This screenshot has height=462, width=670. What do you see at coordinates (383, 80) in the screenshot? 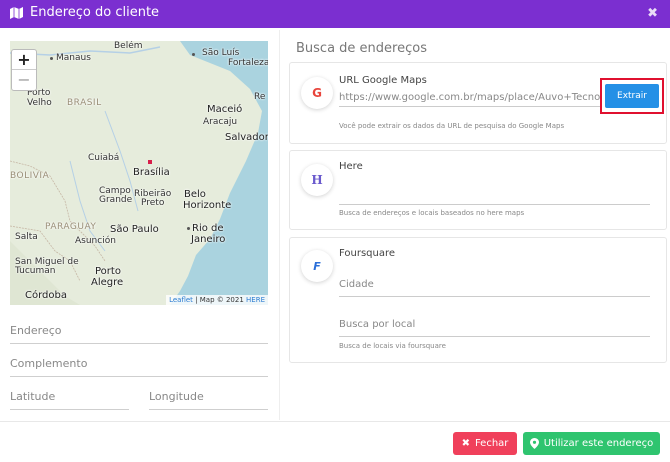
I see `google-maps-label: URL Google Maps` at bounding box center [383, 80].